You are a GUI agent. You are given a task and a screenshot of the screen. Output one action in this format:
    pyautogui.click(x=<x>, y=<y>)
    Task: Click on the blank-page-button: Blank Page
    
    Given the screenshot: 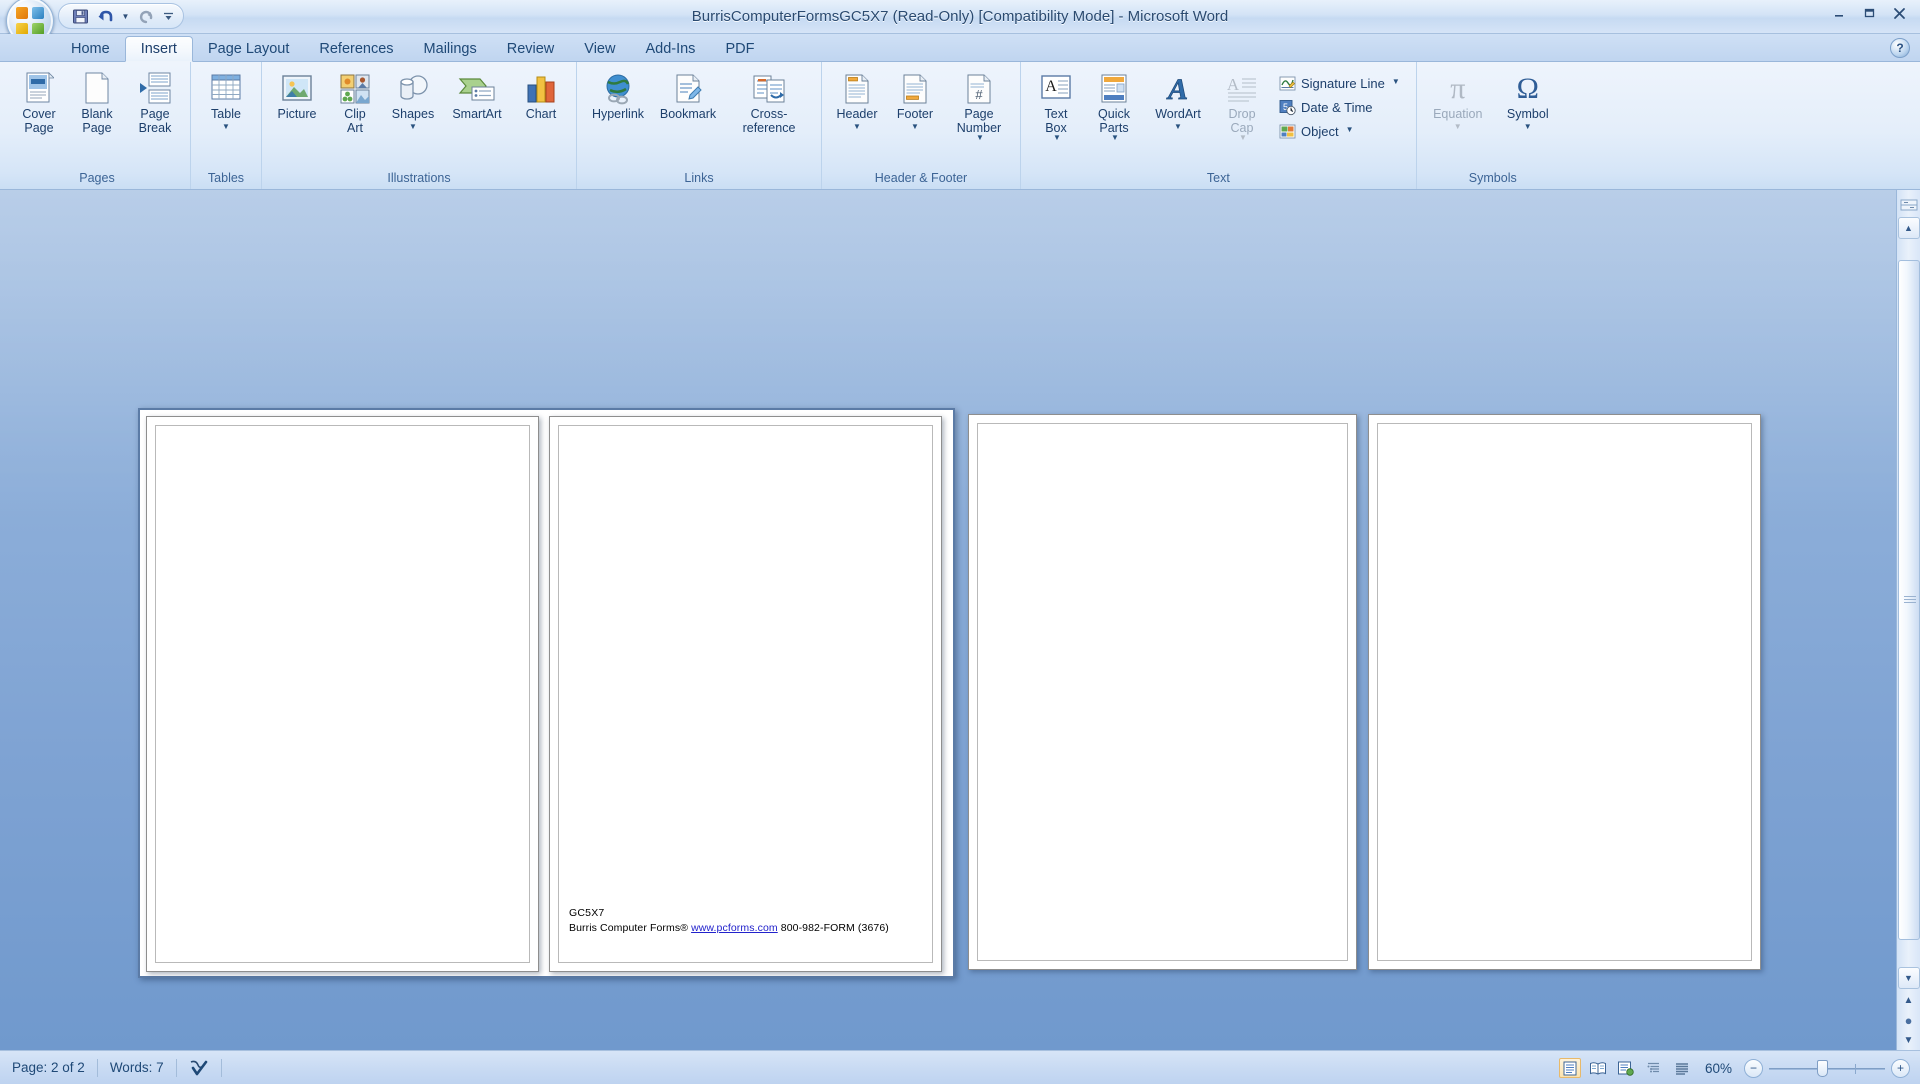 What is the action you would take?
    pyautogui.click(x=97, y=102)
    